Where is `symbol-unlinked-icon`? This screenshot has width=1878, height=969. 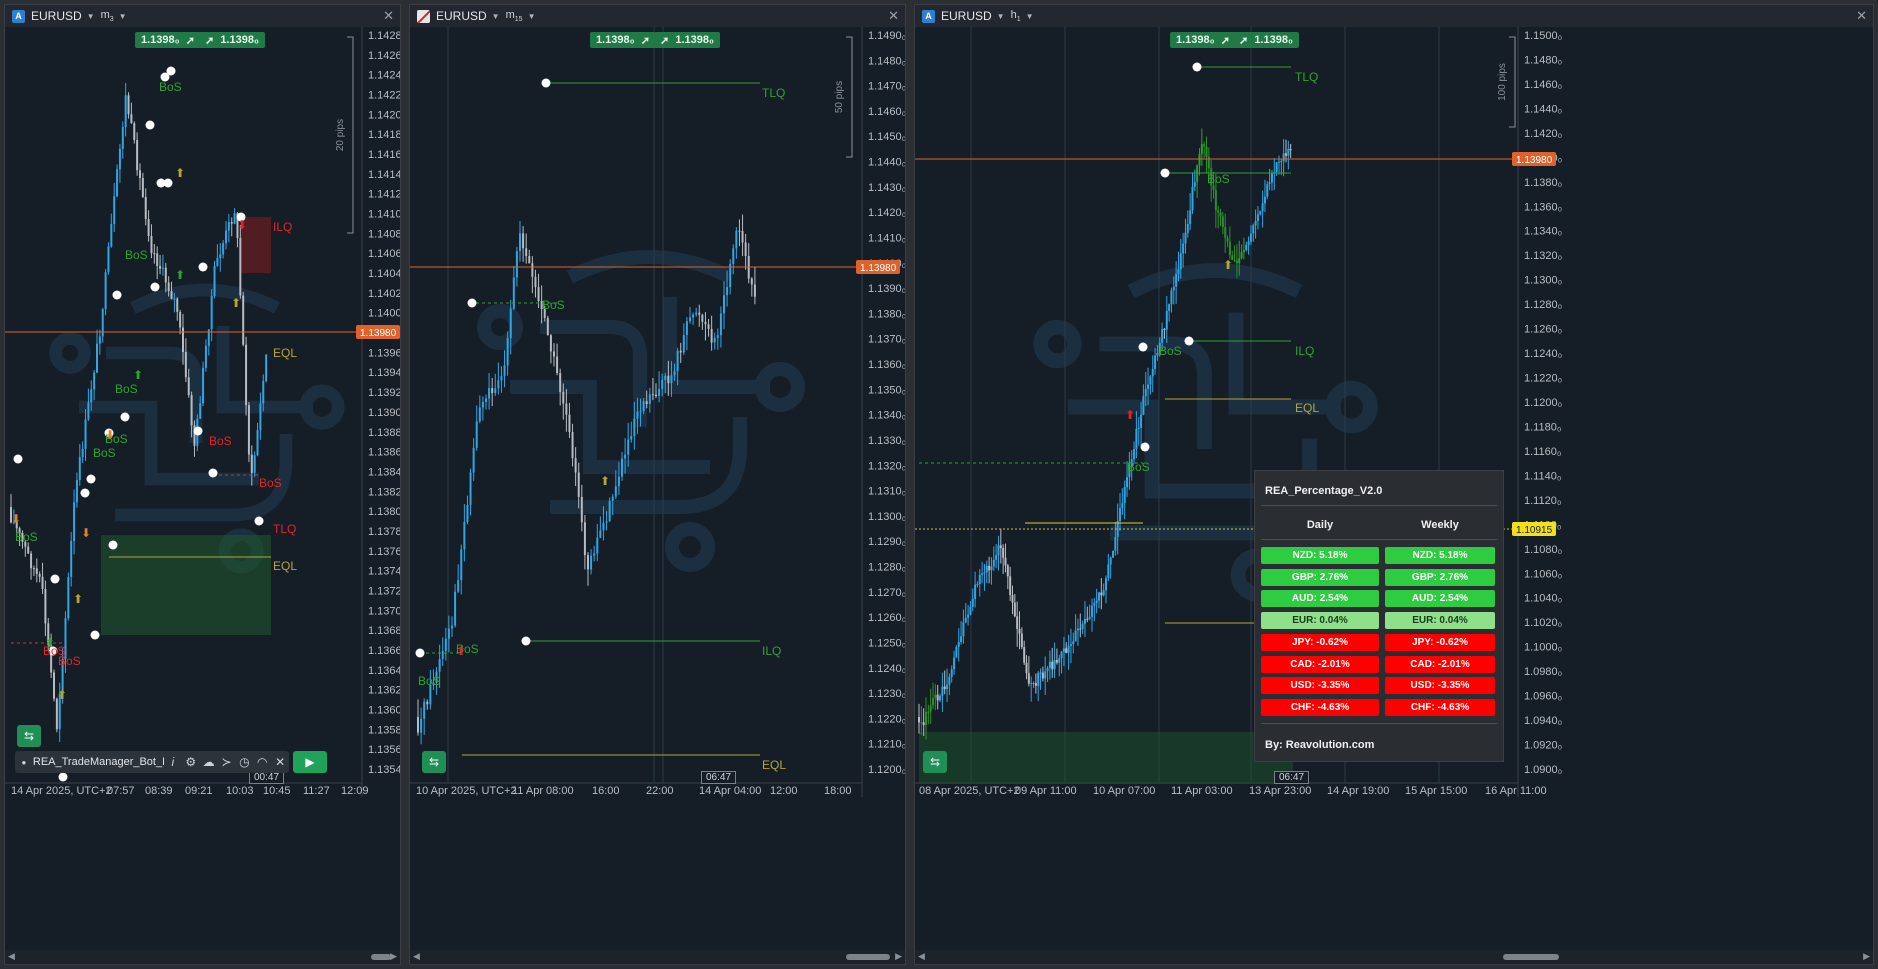 symbol-unlinked-icon is located at coordinates (423, 16).